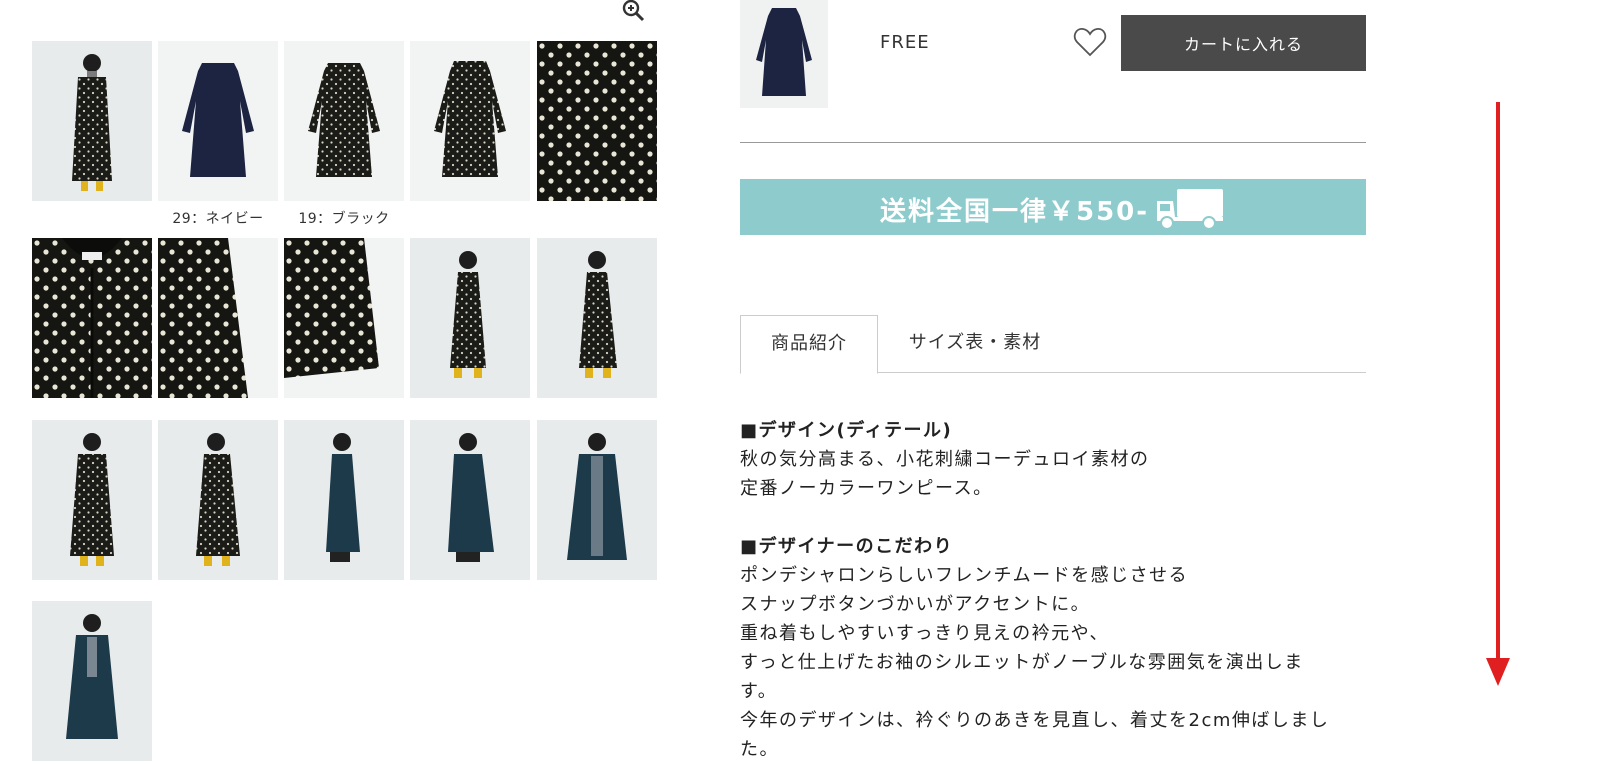 The width and height of the screenshot is (1606, 772). Describe the element at coordinates (809, 344) in the screenshot. I see `tab-product-intro: 商品紹介` at that location.